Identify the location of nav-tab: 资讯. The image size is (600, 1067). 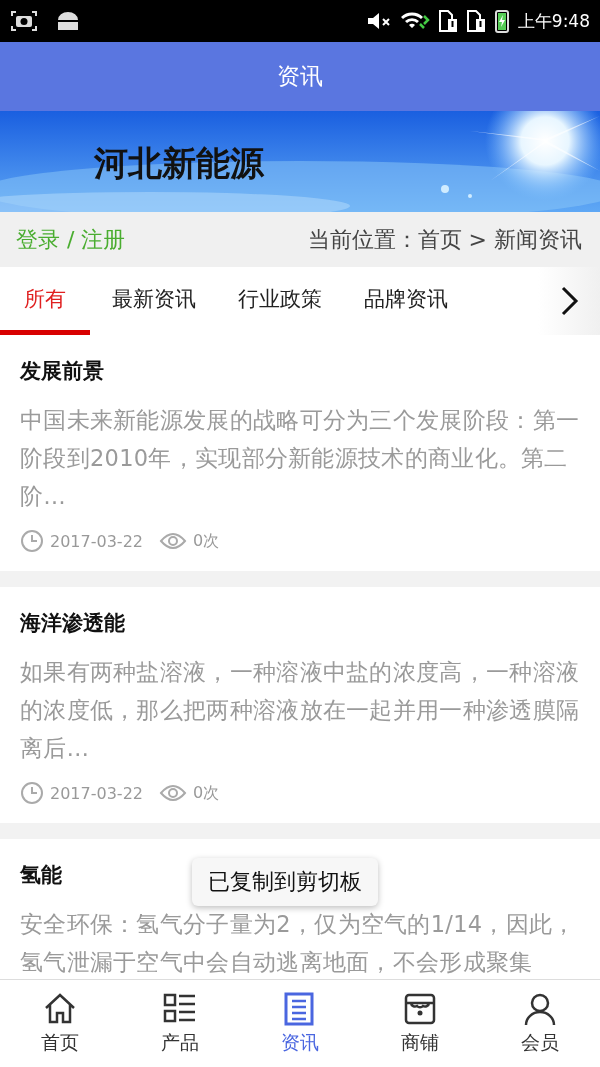
(300, 1023).